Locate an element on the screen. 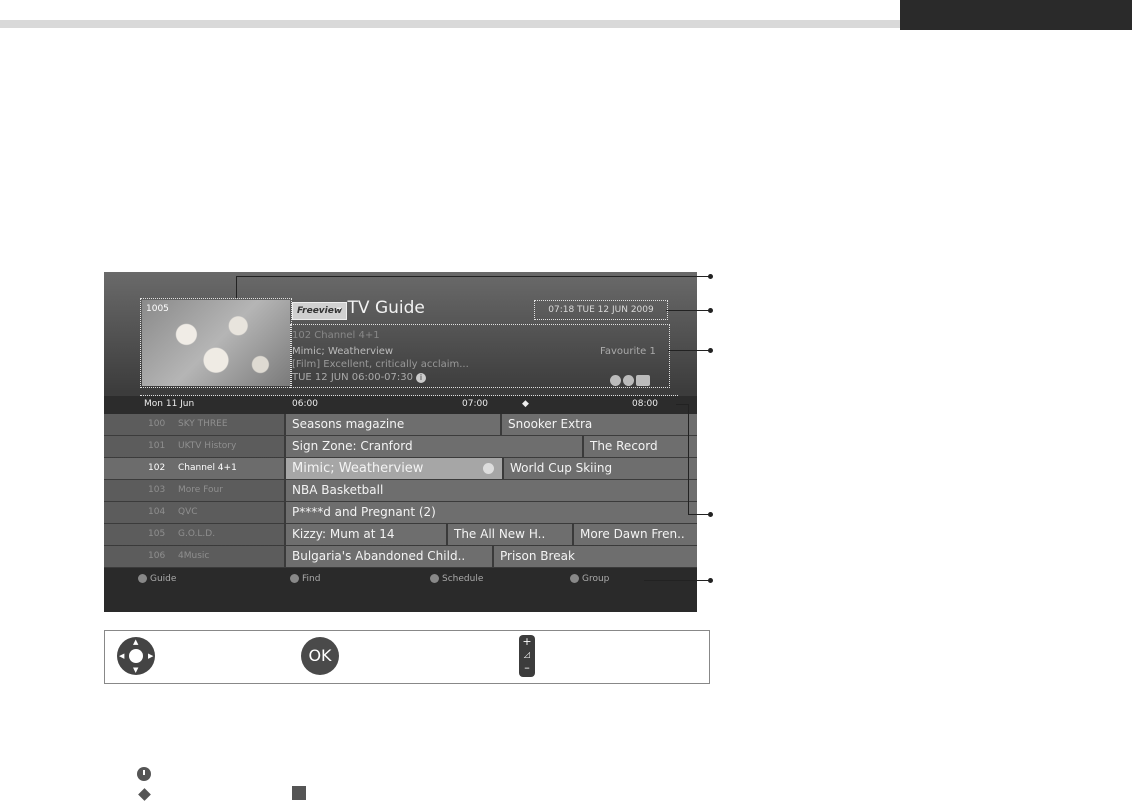  channel-label: 103 More Four is located at coordinates (194, 490).